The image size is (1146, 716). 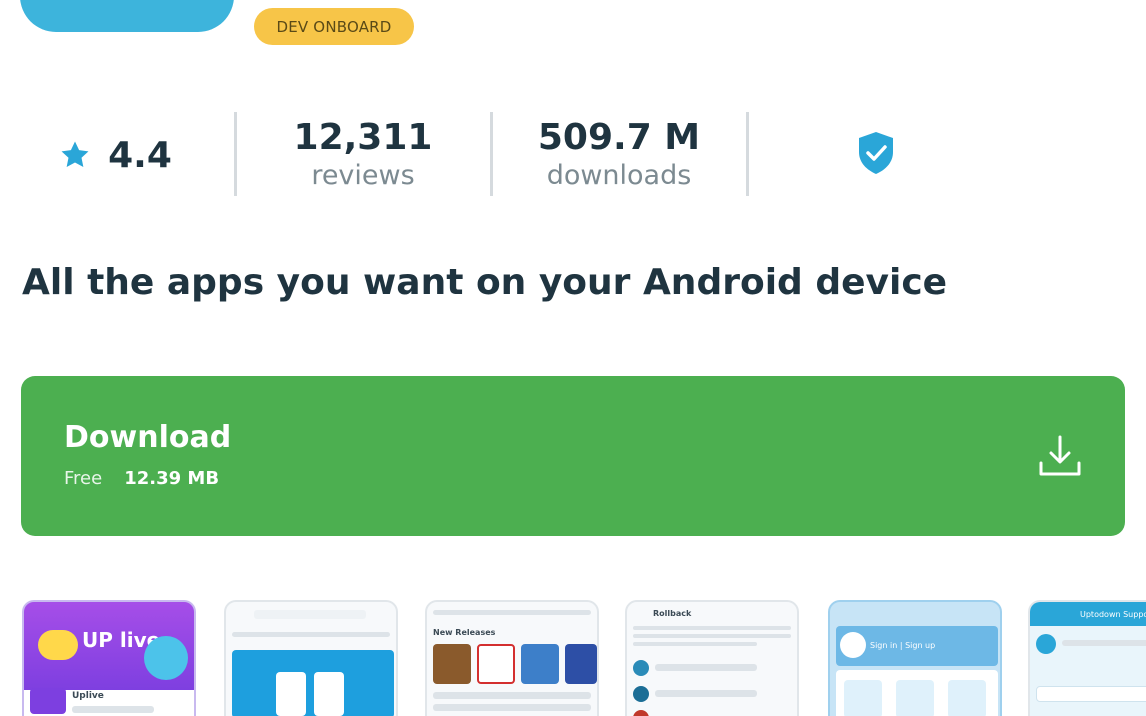 I want to click on screen-title: Rollback, so click(x=672, y=613).